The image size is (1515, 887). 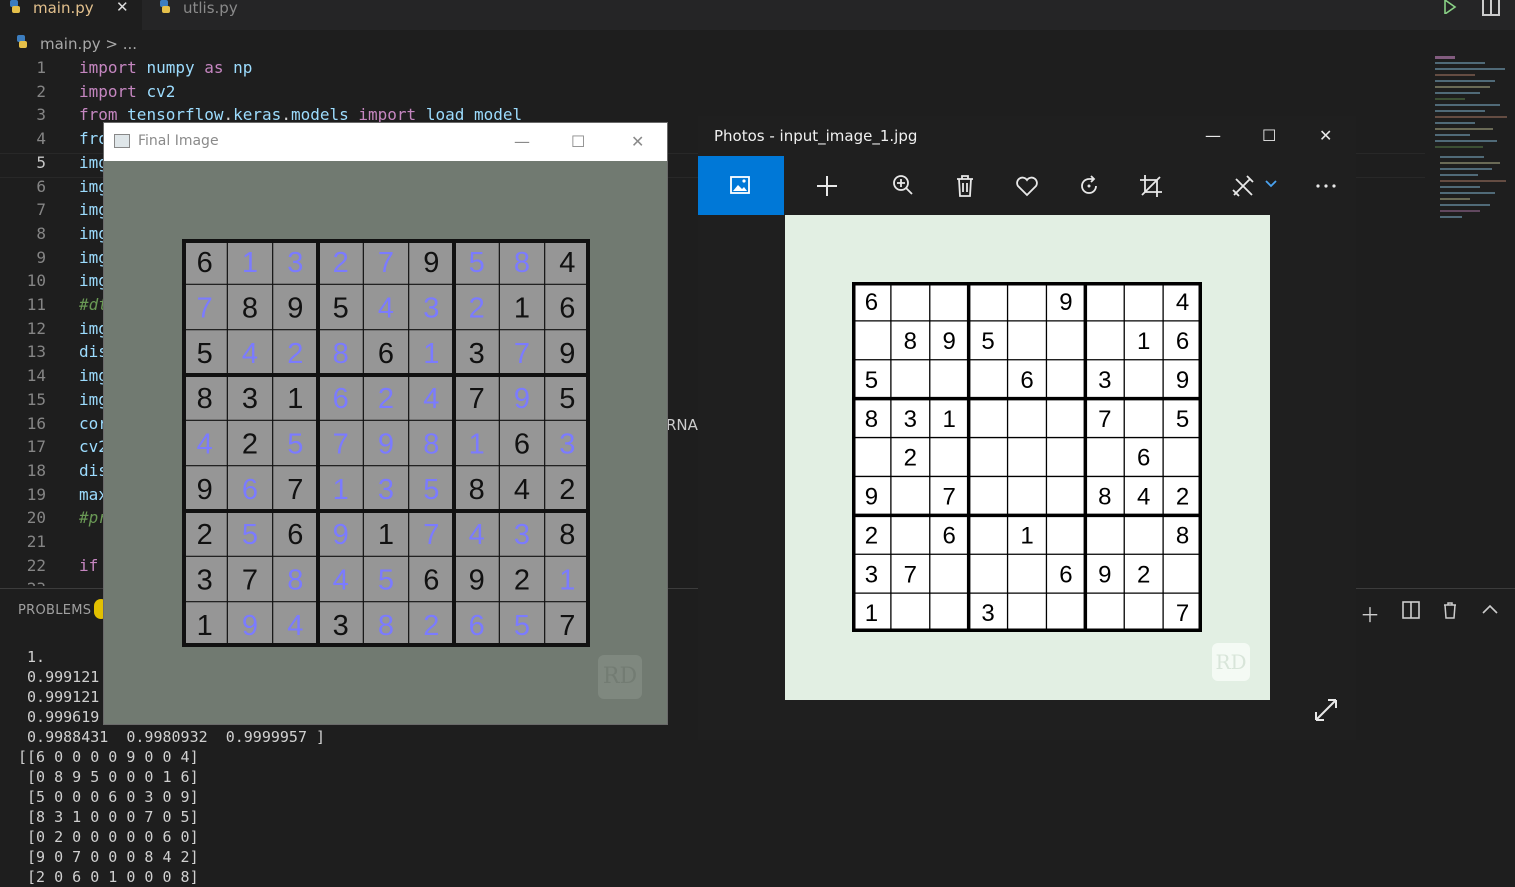 What do you see at coordinates (41, 257) in the screenshot?
I see `line-number: 9` at bounding box center [41, 257].